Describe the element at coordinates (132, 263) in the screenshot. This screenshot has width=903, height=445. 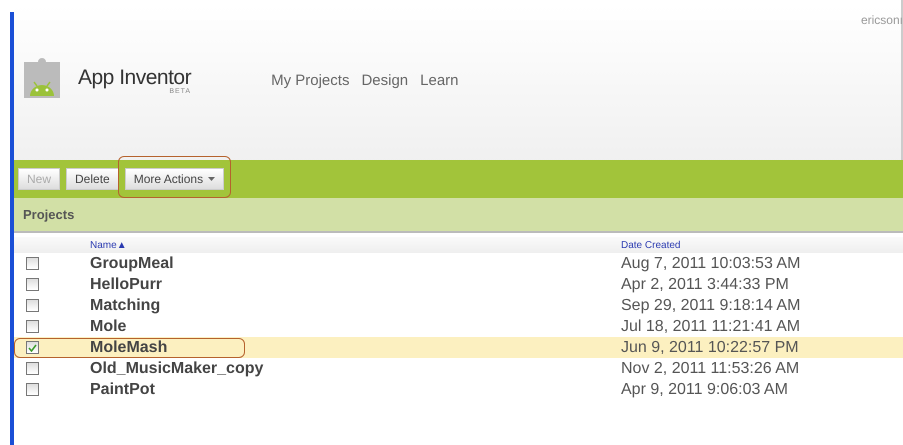
I see `project-name: GroupMeal` at that location.